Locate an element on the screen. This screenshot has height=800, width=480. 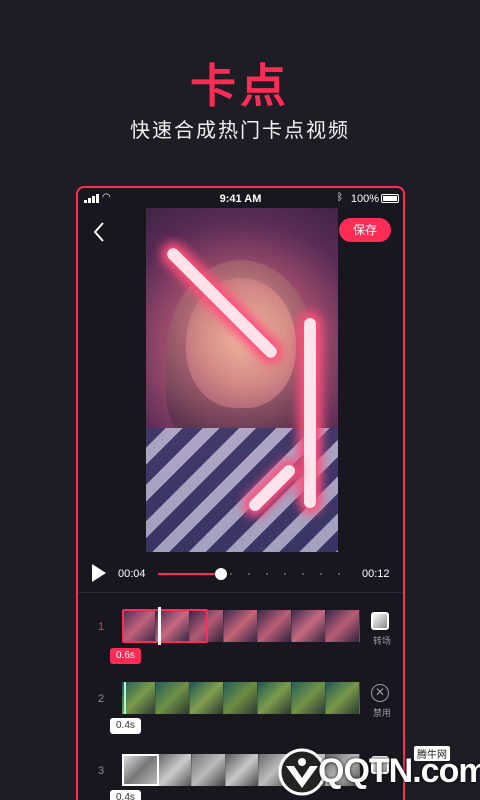
scrubber-progress is located at coordinates (190, 574).